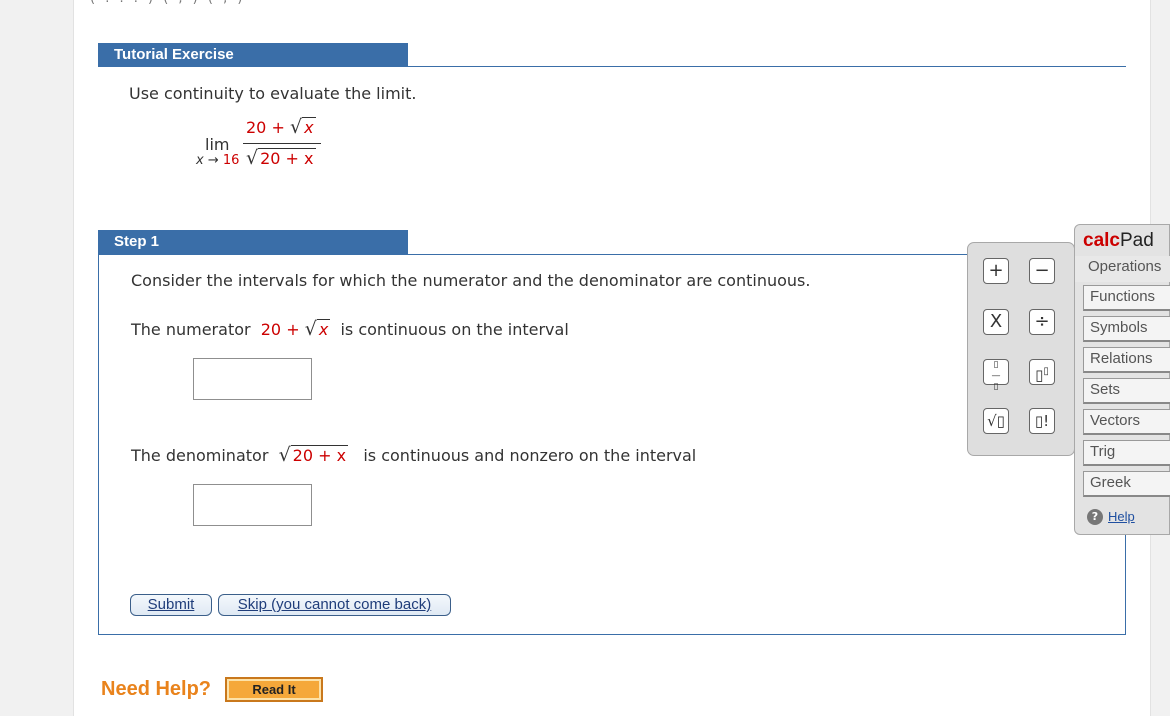 The image size is (1170, 716). I want to click on calcpad-title: calcPad, so click(1118, 241).